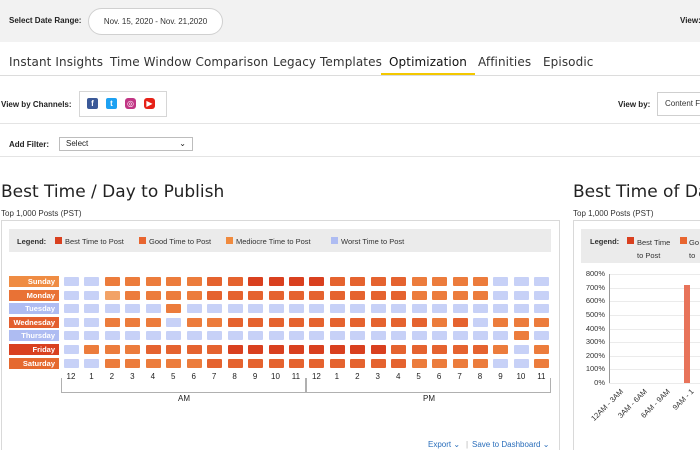 This screenshot has width=700, height=450. Describe the element at coordinates (678, 104) in the screenshot. I see `view-by-select: Content F` at that location.